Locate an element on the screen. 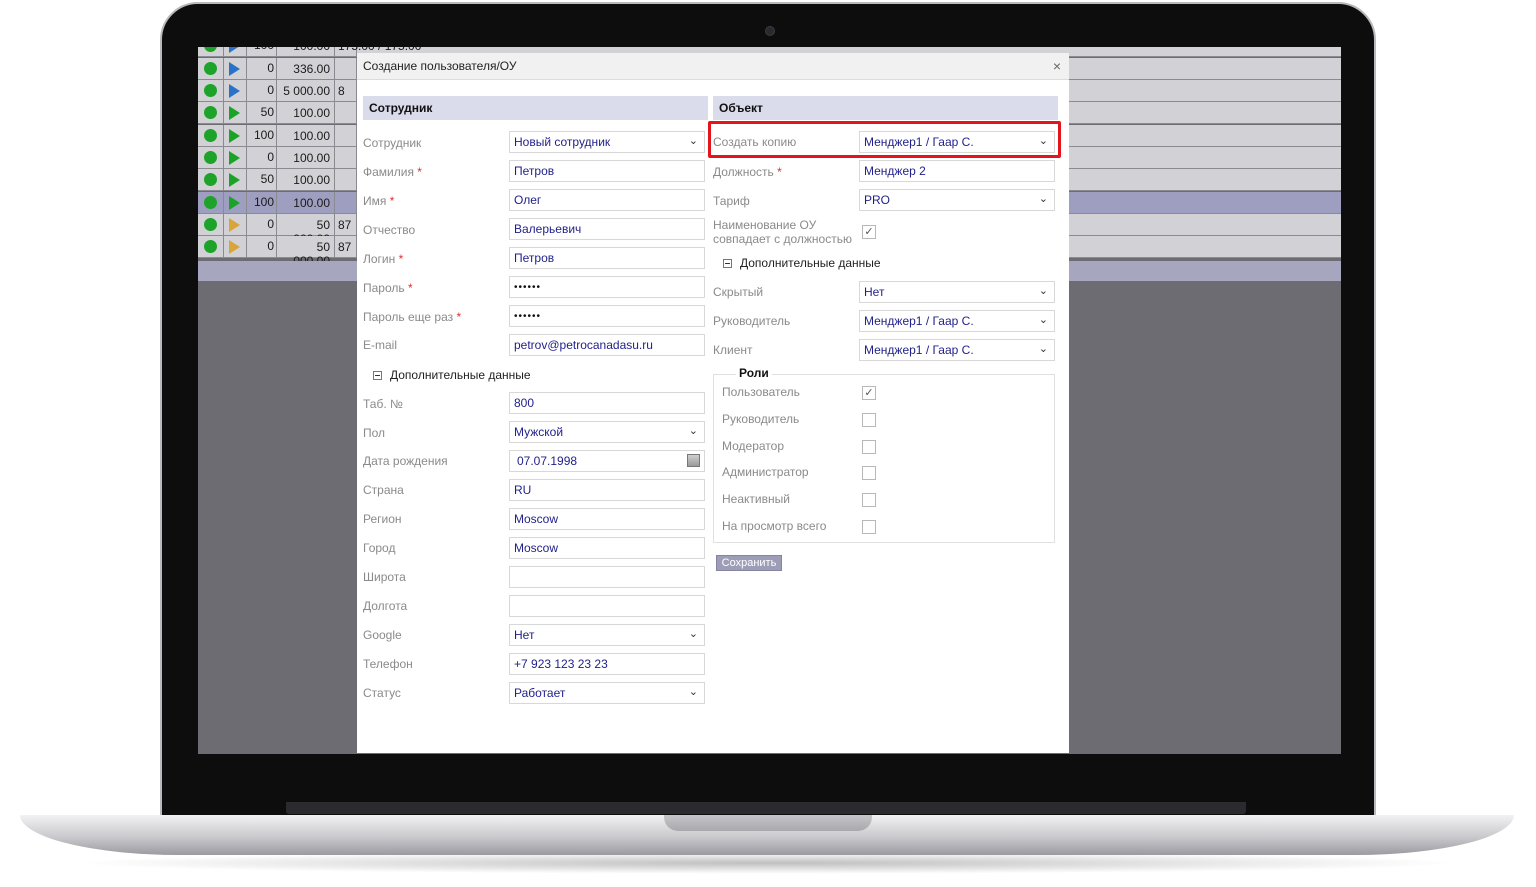  role-label-admin: Администратор is located at coordinates (765, 472).